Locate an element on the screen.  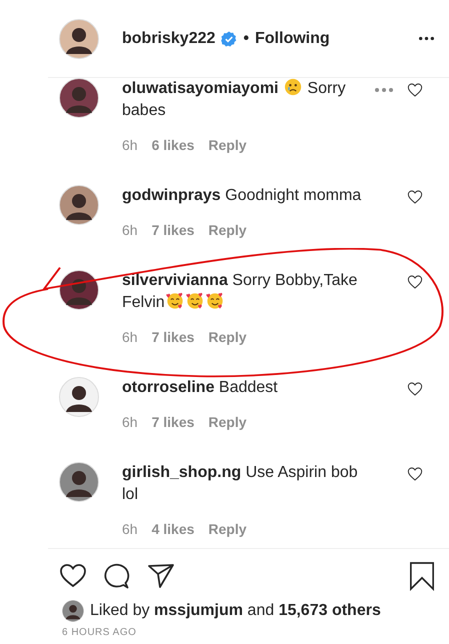
comment-text: otorroseline Baddest is located at coordinates (200, 388).